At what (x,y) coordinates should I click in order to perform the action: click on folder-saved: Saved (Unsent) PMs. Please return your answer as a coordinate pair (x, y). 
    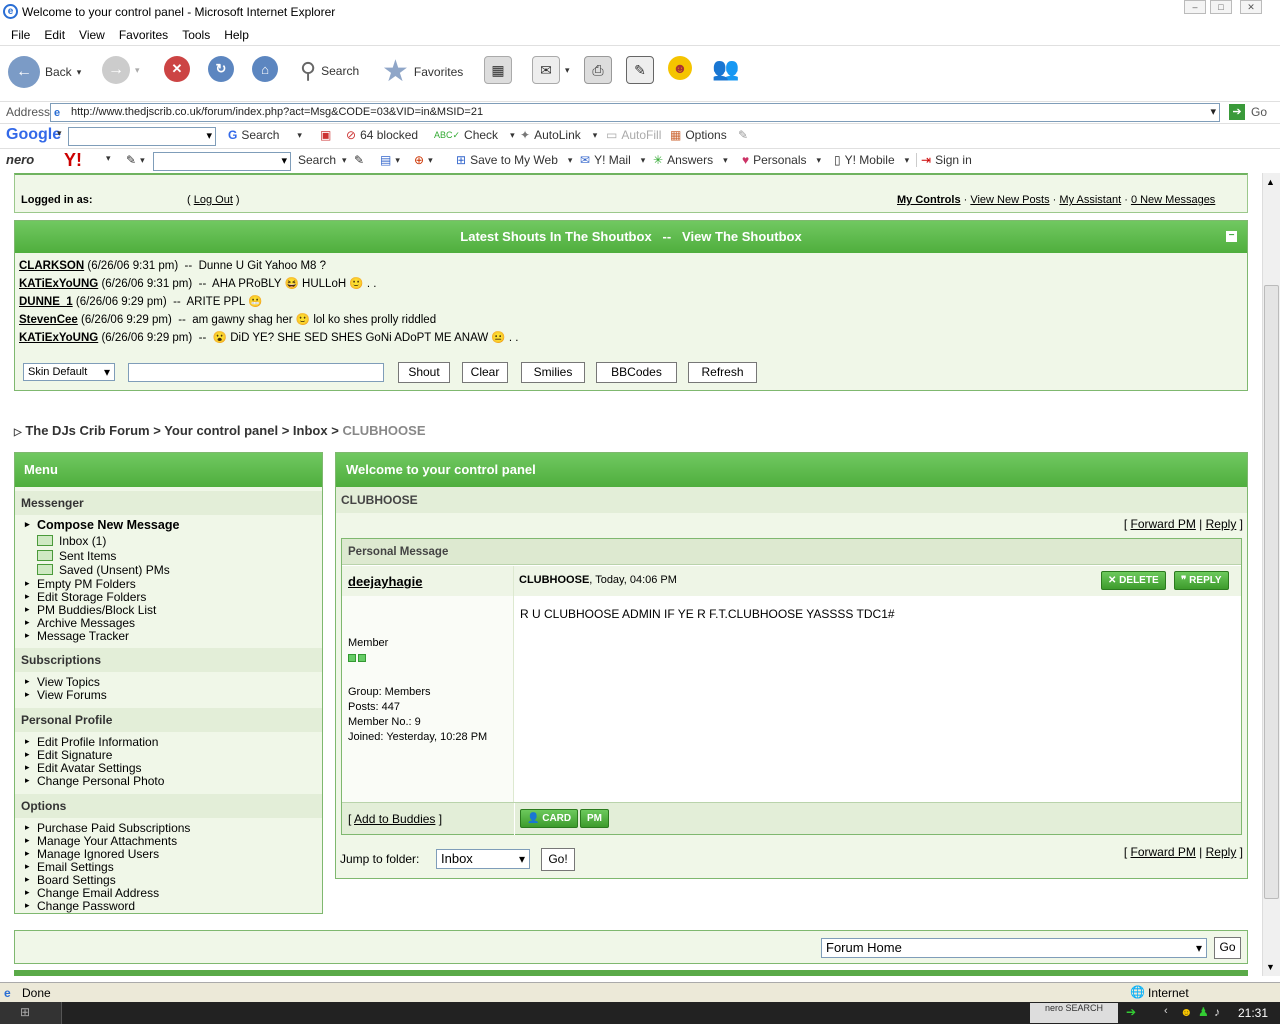
    Looking at the image, I should click on (179, 570).